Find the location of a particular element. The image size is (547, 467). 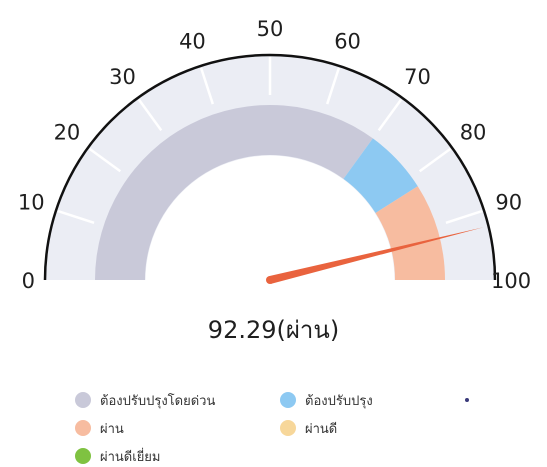

tick-label: 90 is located at coordinates (508, 202).